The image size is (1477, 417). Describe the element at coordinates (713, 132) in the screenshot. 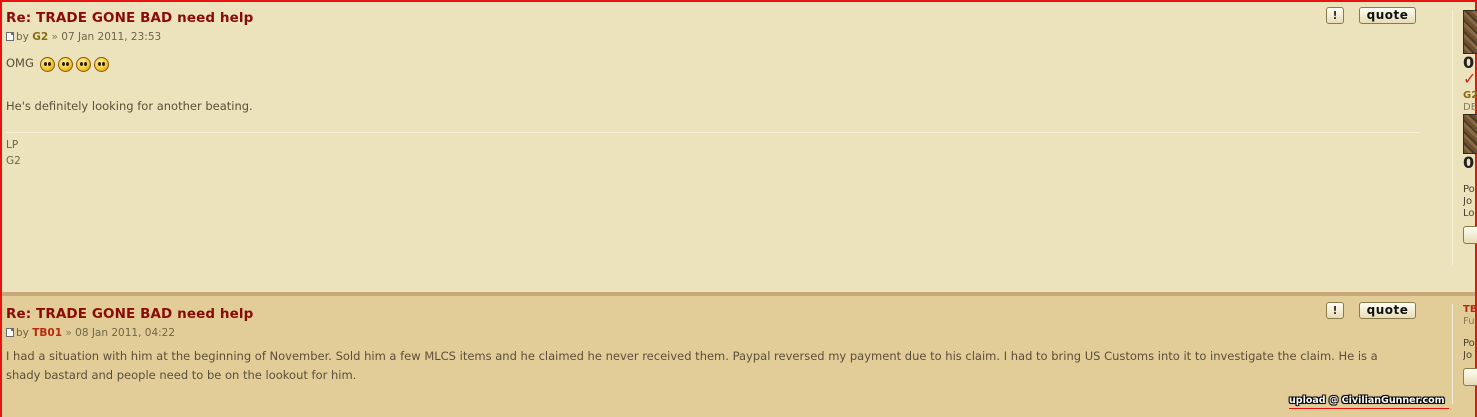

I see `signature-divider` at that location.